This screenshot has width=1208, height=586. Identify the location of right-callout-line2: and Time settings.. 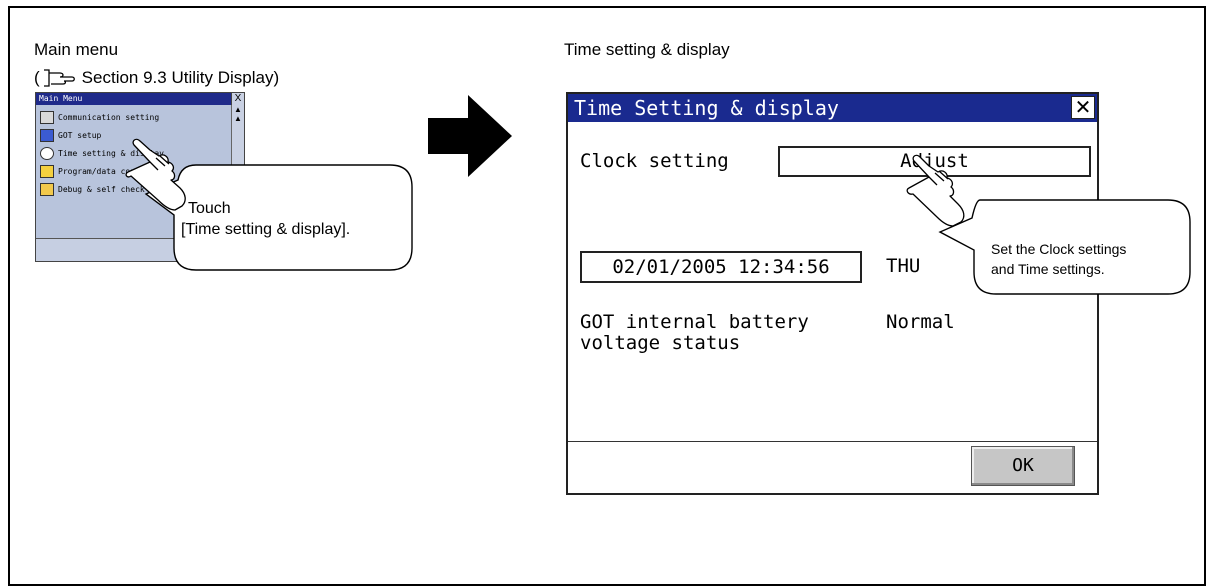
(1048, 269).